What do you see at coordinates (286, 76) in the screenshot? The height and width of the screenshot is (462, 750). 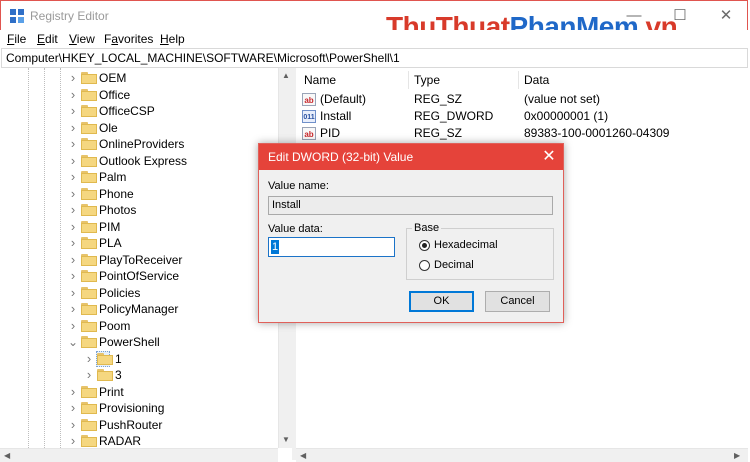 I see `scroll-up-arrow-icon: ▲` at bounding box center [286, 76].